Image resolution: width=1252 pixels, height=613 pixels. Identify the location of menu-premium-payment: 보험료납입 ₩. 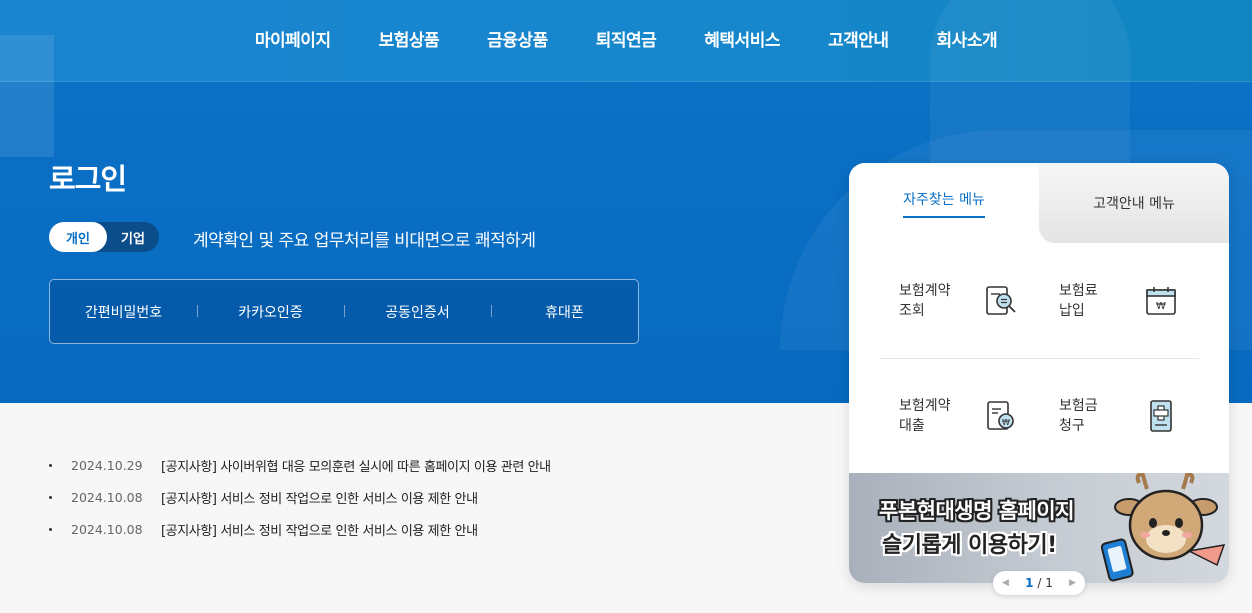
(1119, 301).